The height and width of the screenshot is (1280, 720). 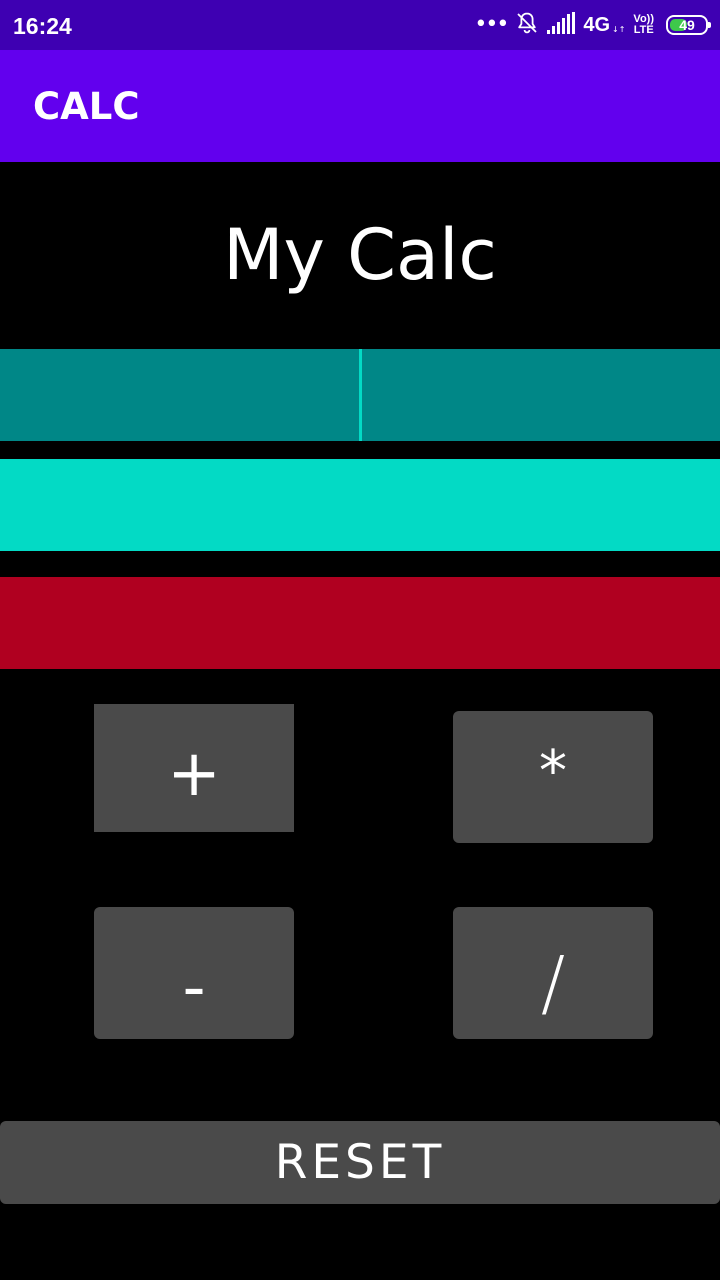 I want to click on text-cursor, so click(x=360, y=395).